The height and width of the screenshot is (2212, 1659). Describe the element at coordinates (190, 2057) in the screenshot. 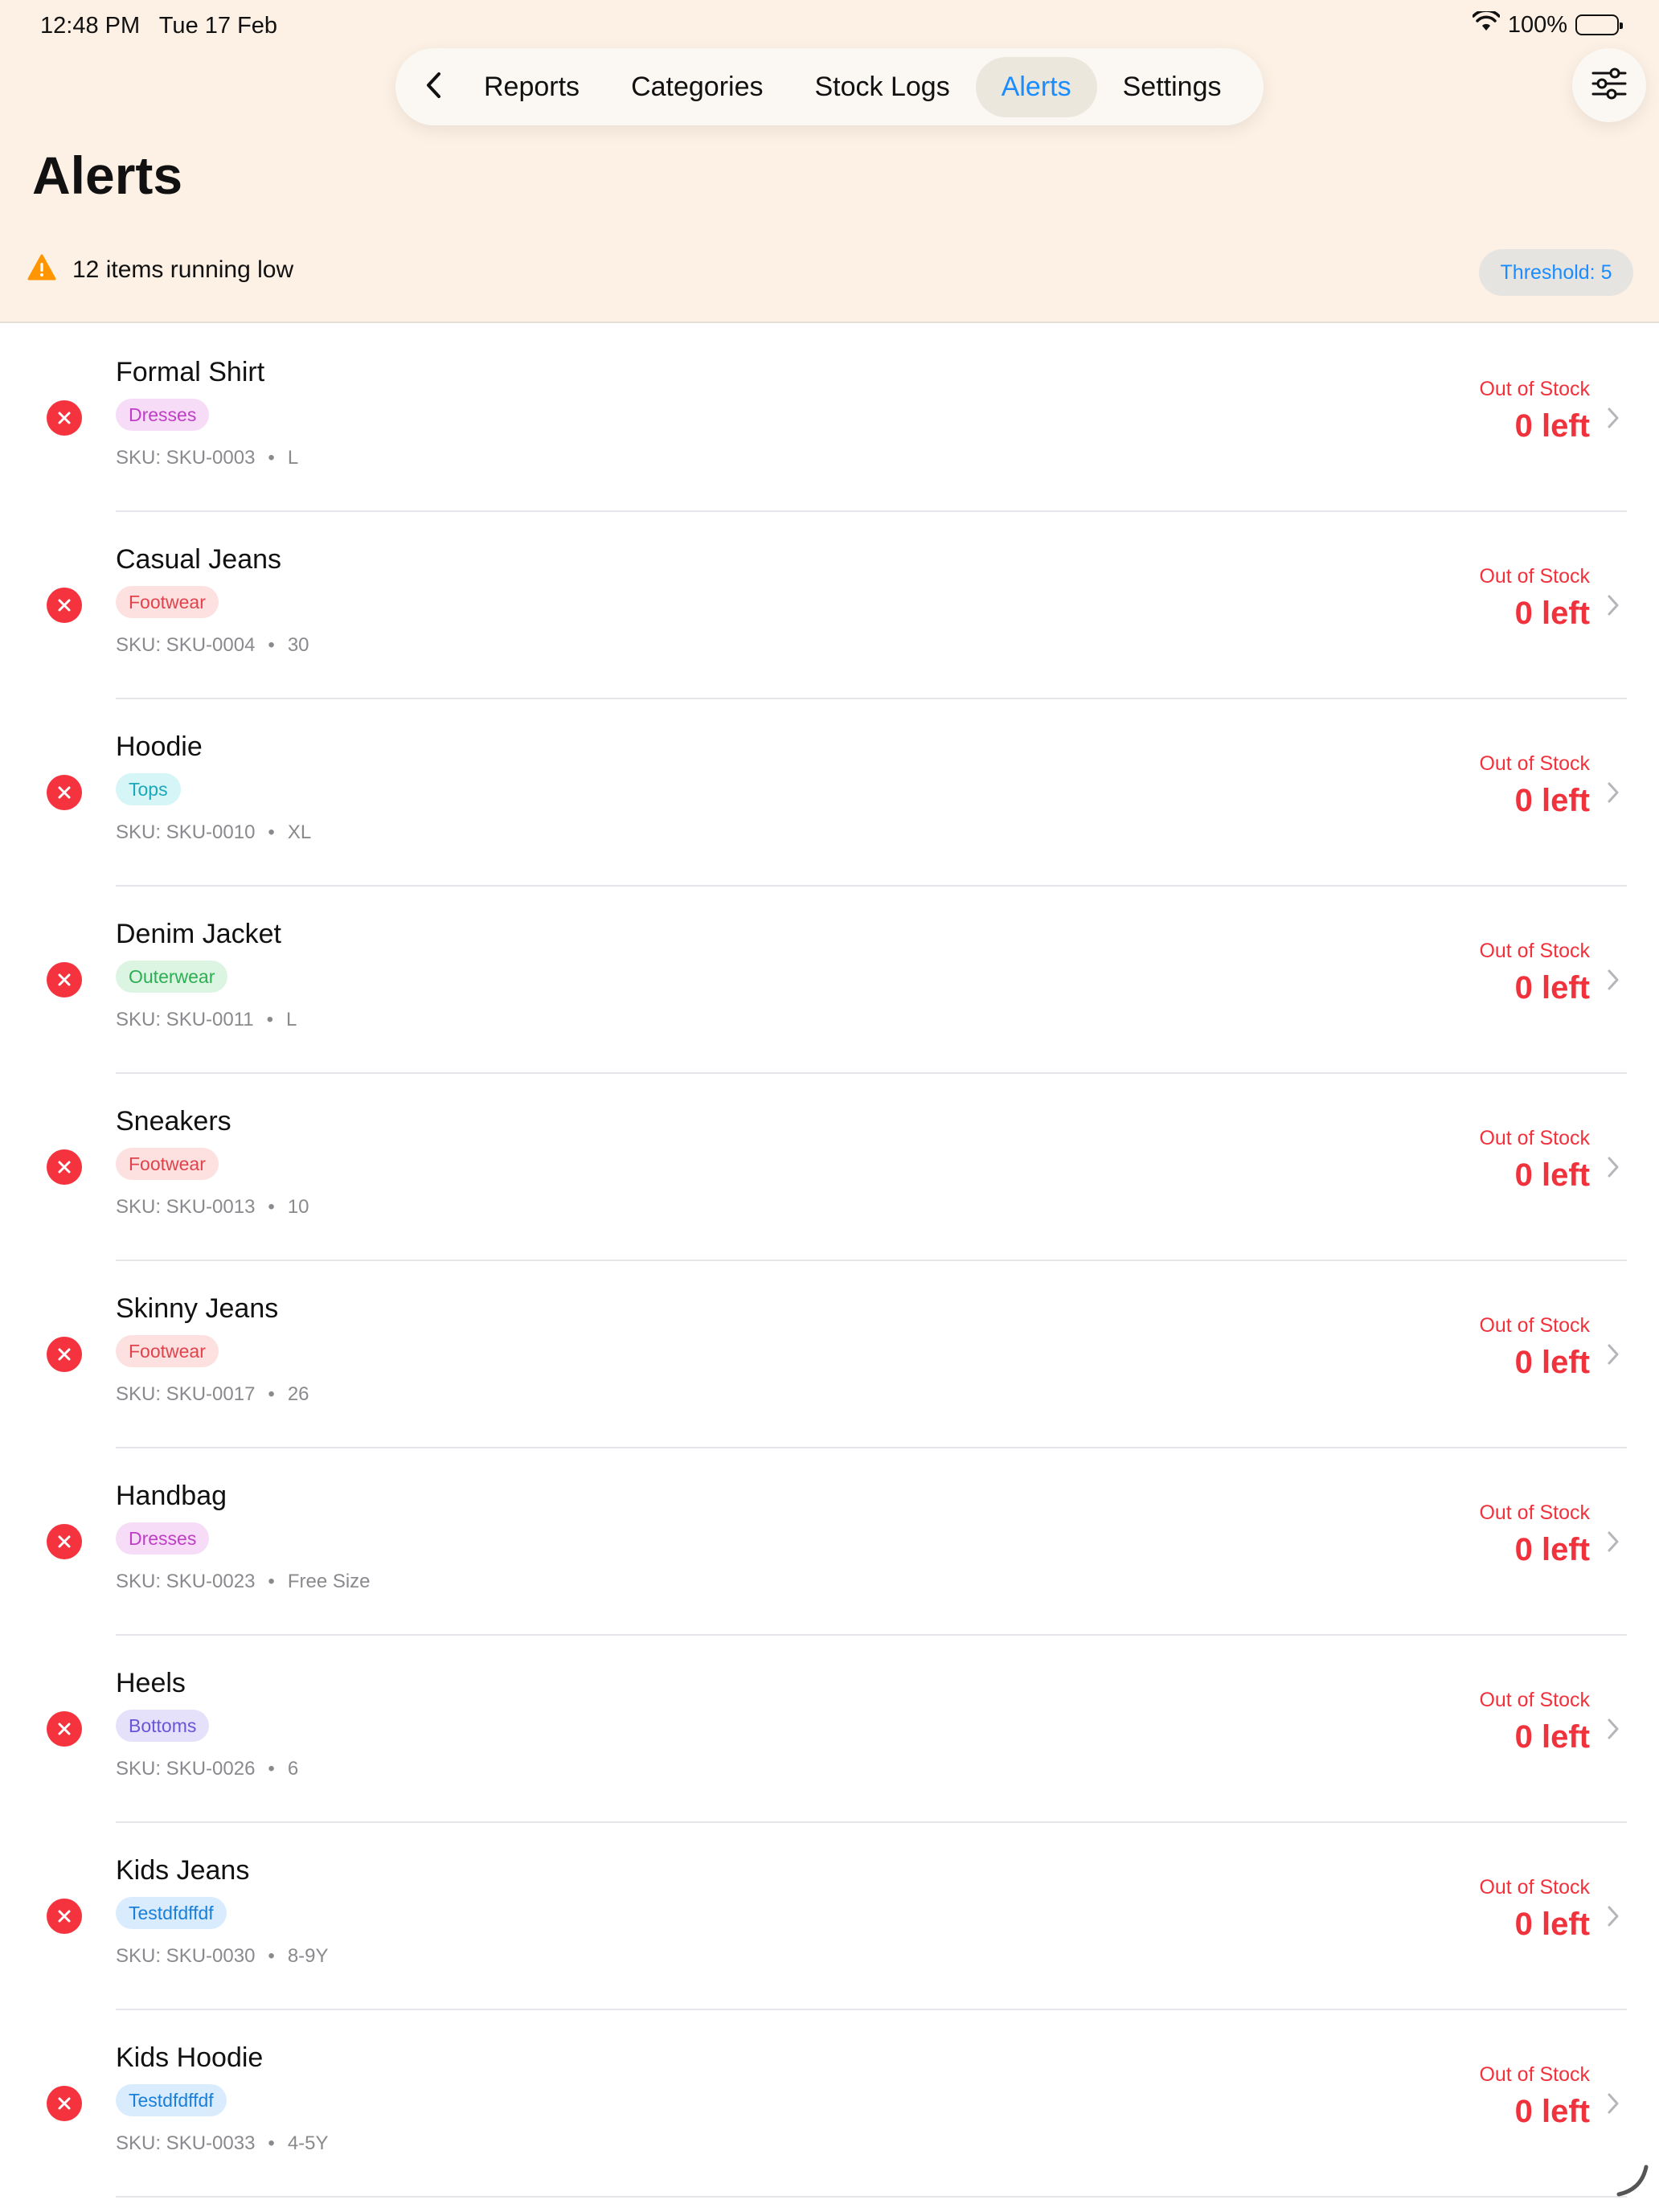

I see `item-name: Kids Hoodie` at that location.